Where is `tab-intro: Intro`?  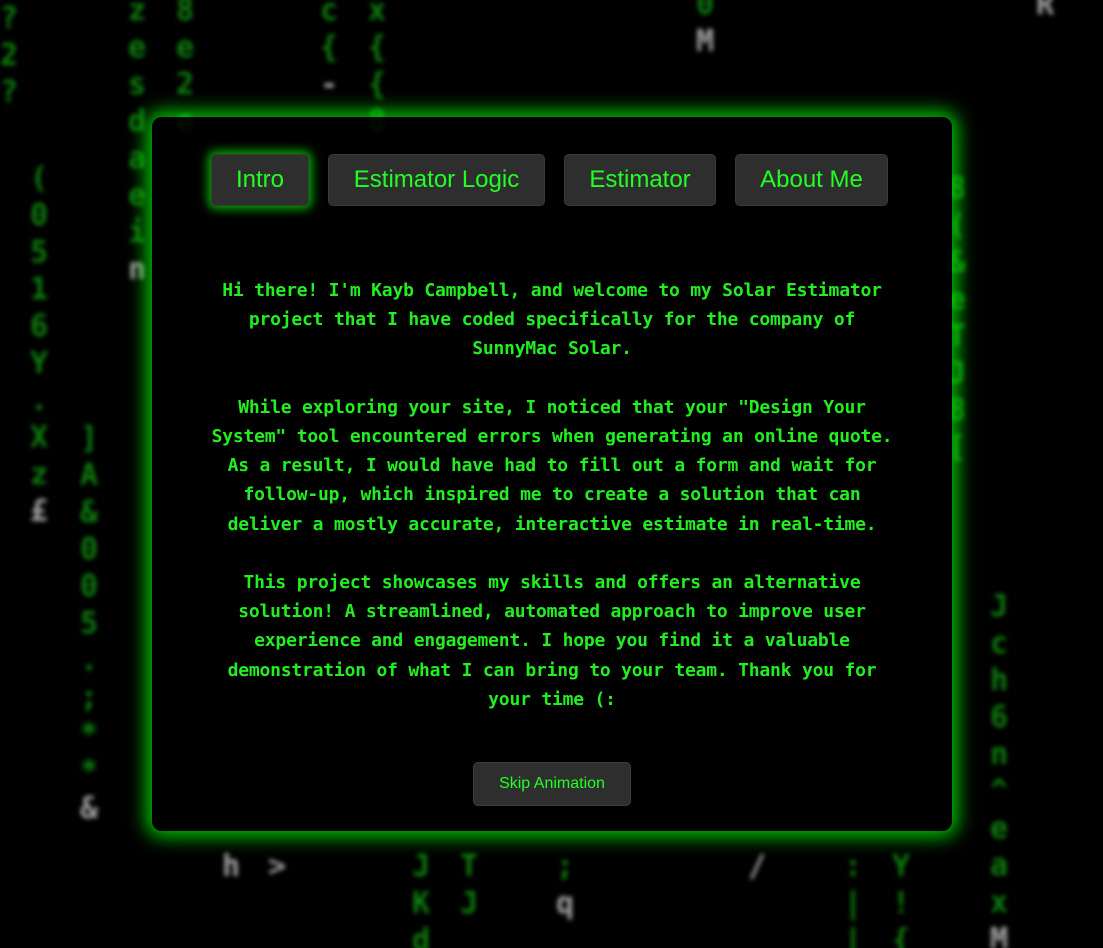
tab-intro: Intro is located at coordinates (260, 180).